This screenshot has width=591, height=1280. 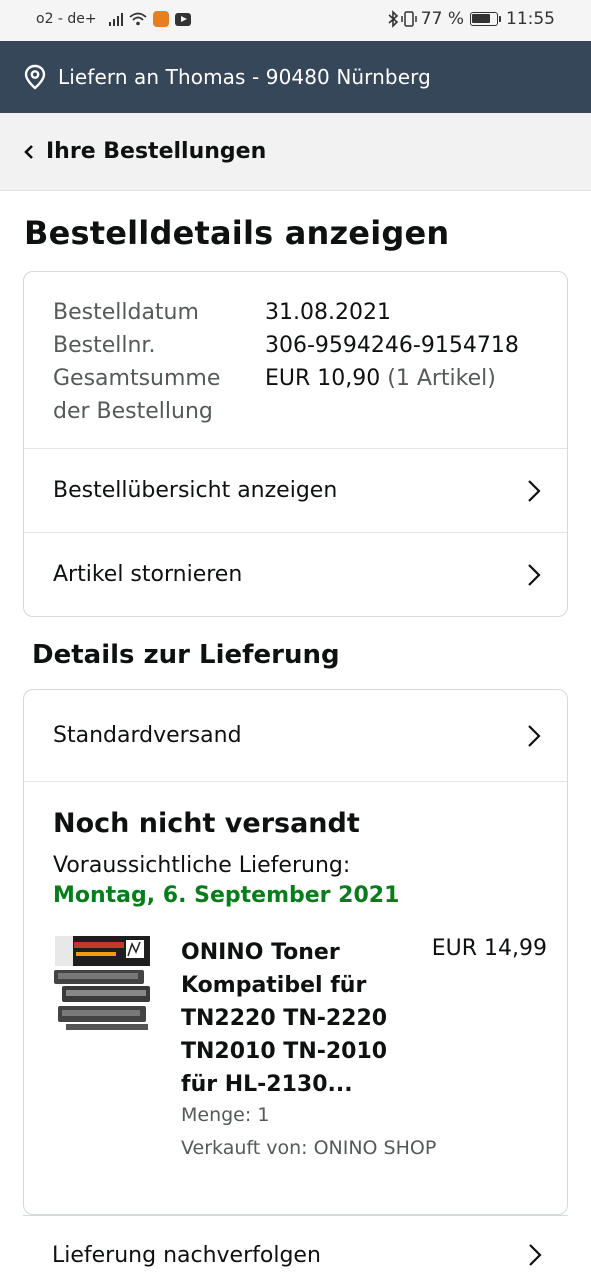 What do you see at coordinates (295, 781) in the screenshot?
I see `divider` at bounding box center [295, 781].